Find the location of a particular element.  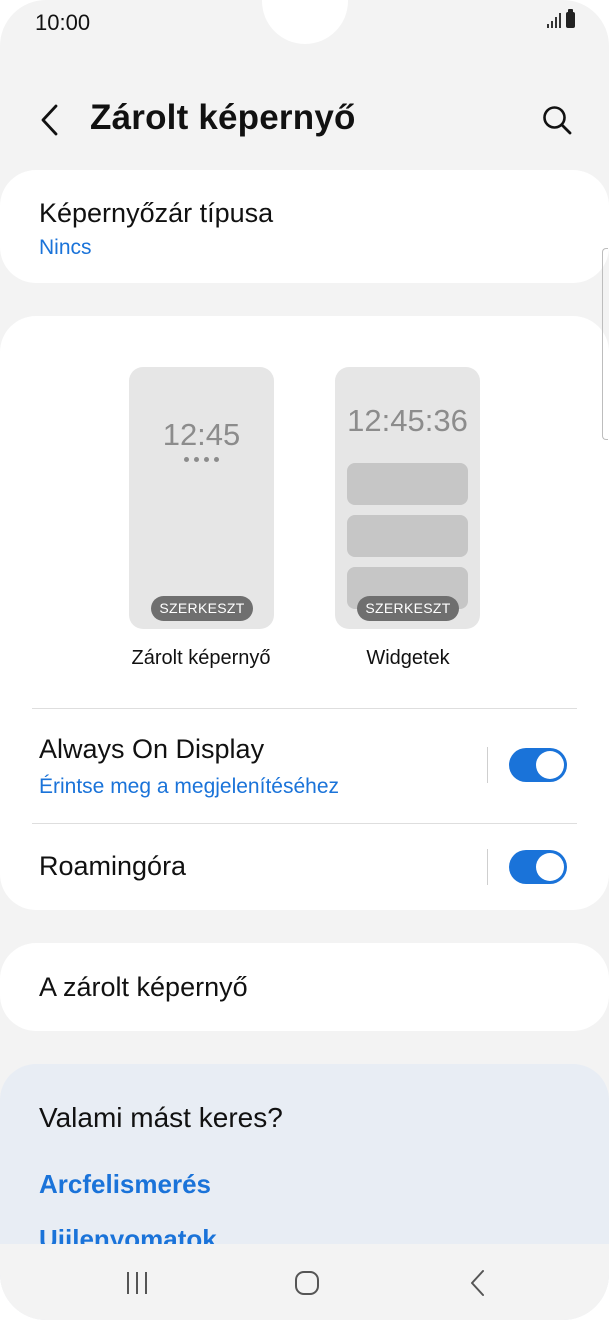

lock-type-row: Képernyőzár típusa Nincs is located at coordinates (304, 226).